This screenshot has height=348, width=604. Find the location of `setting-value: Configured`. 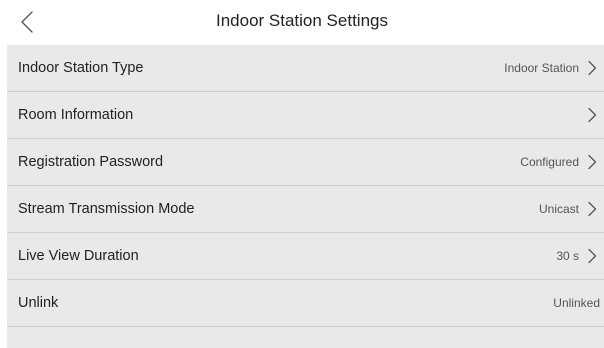

setting-value: Configured is located at coordinates (549, 162).